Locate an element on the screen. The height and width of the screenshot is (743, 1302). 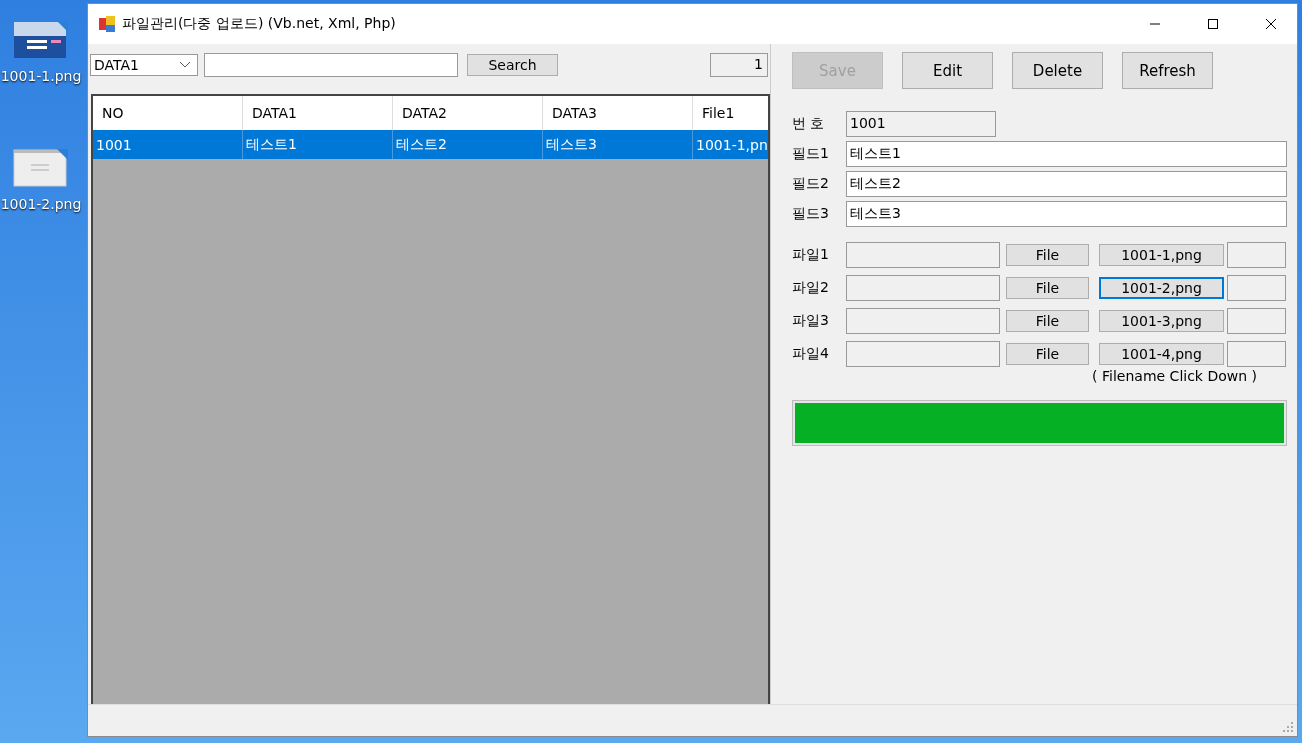
record-count: 1 is located at coordinates (739, 65).